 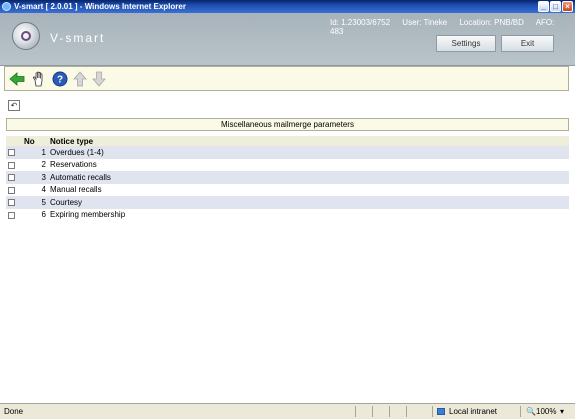 What do you see at coordinates (360, 22) in the screenshot?
I see `session-id: Id: 1.23003/6752` at bounding box center [360, 22].